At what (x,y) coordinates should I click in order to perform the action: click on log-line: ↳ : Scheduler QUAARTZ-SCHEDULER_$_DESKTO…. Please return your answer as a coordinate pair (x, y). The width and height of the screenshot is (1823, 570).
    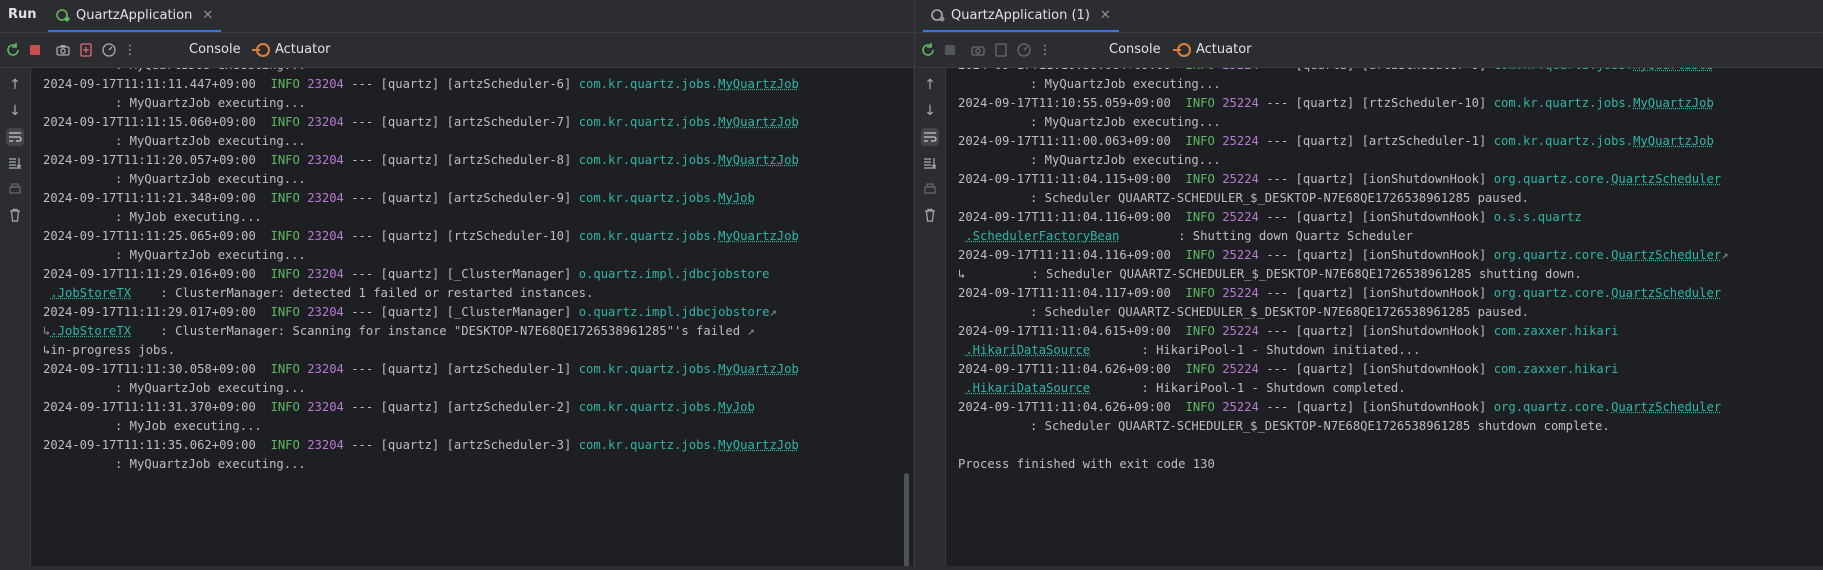
    Looking at the image, I should click on (1390, 274).